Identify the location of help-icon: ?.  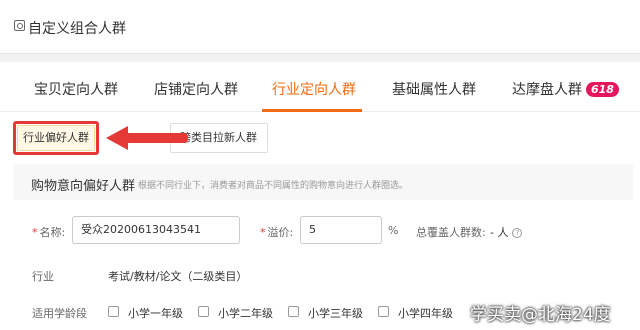
(517, 233).